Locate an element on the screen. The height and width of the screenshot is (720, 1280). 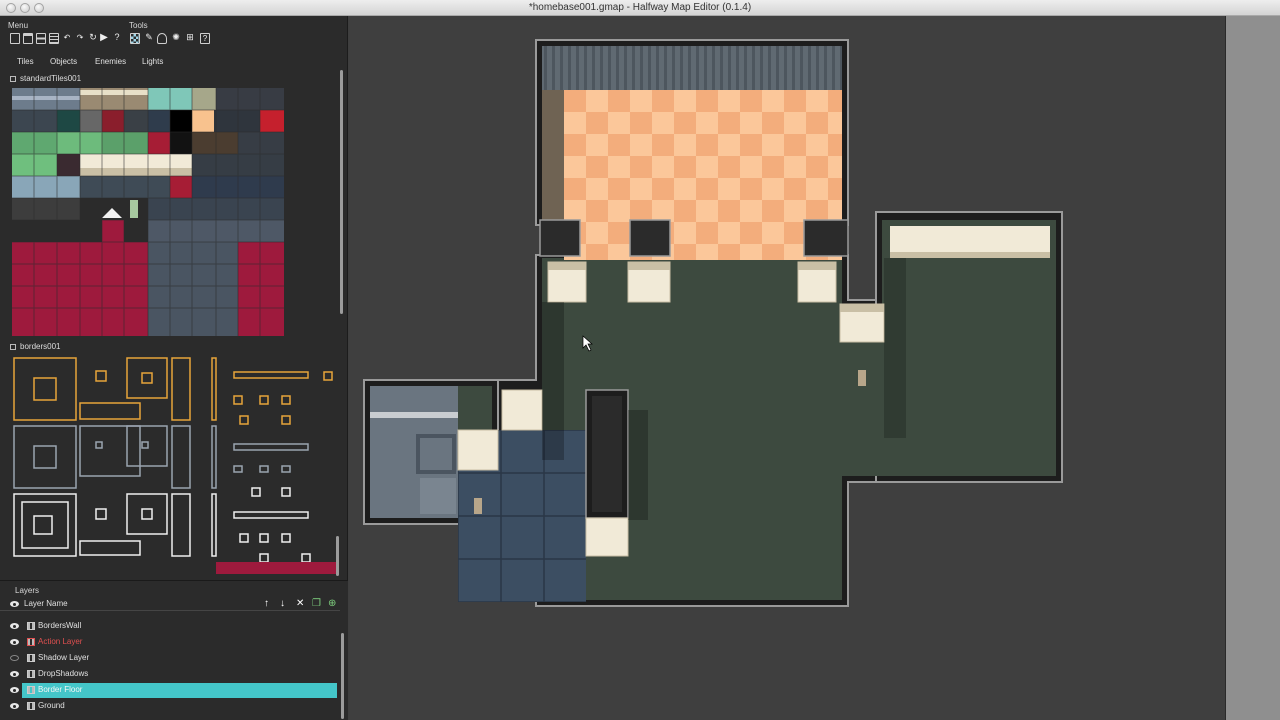
tileset-name: standardTiles001 is located at coordinates (51, 78).